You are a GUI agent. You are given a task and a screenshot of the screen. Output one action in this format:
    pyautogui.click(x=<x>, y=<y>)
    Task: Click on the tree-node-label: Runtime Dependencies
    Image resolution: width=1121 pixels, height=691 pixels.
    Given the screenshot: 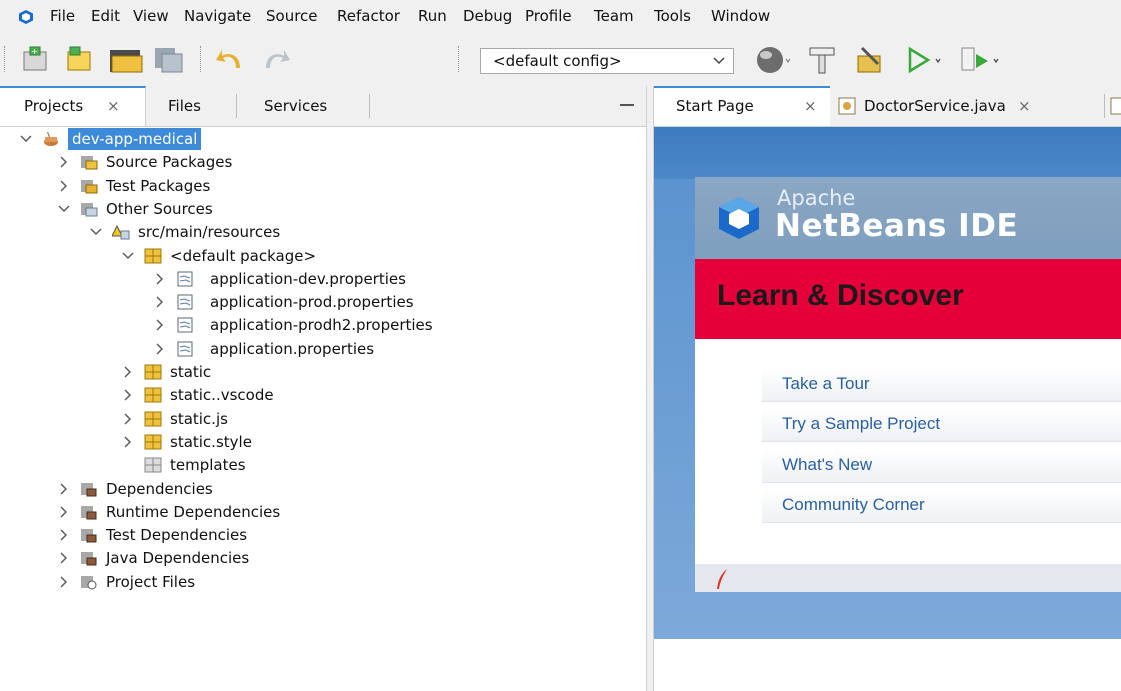 What is the action you would take?
    pyautogui.click(x=193, y=511)
    